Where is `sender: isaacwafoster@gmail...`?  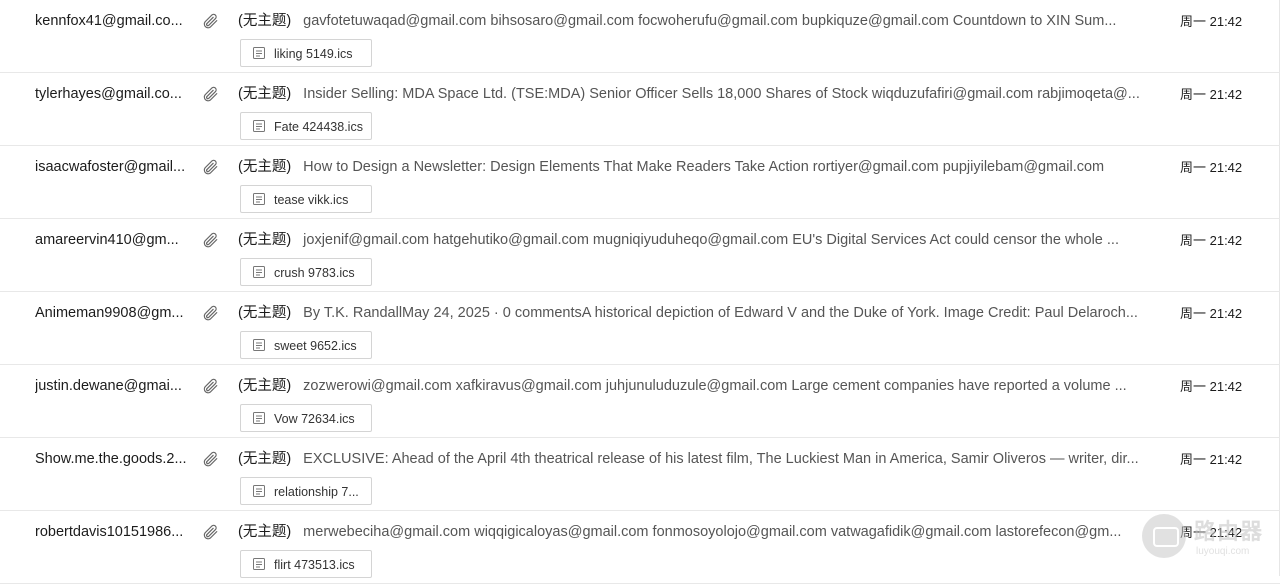
sender: isaacwafoster@gmail... is located at coordinates (110, 167).